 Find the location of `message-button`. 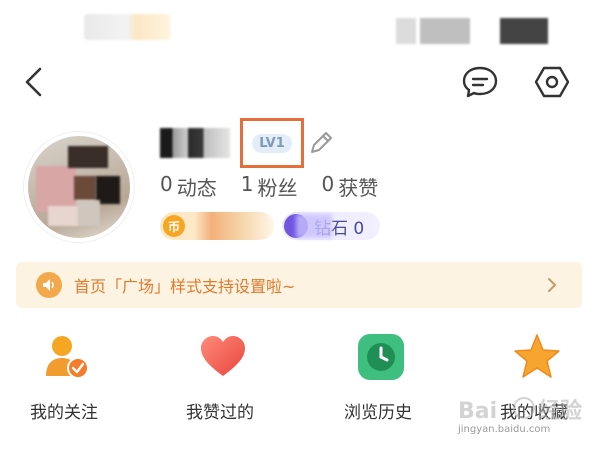

message-button is located at coordinates (480, 82).